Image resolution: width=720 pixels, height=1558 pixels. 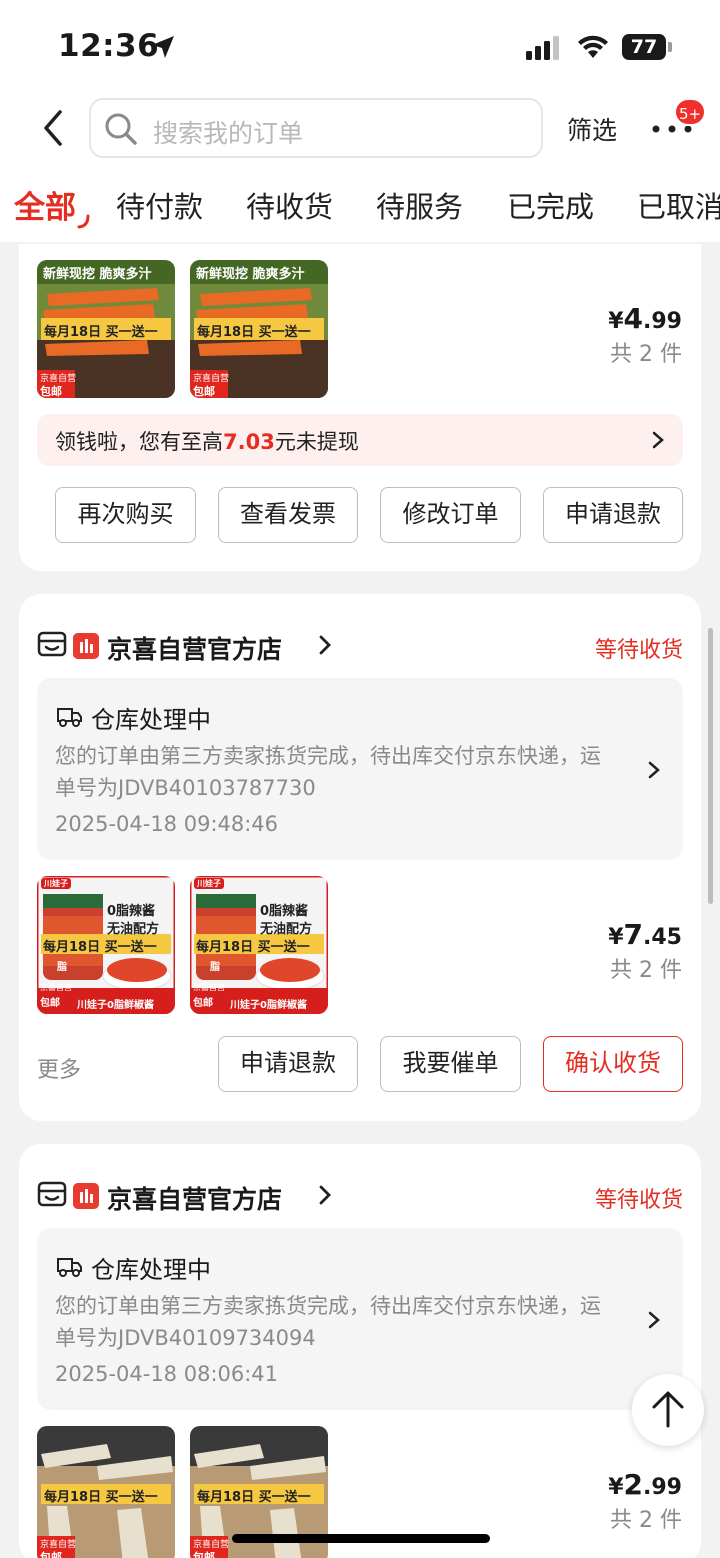 I want to click on promo-text: 领钱啦，您有至高7.03元未提现, so click(x=207, y=441).